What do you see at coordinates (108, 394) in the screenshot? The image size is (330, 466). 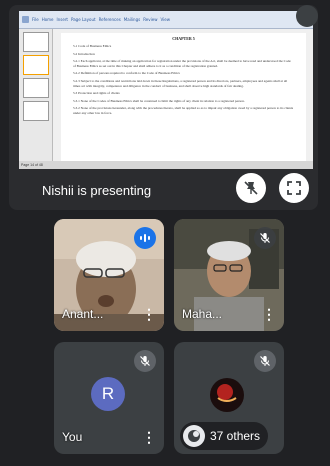 I see `avatar: R` at bounding box center [108, 394].